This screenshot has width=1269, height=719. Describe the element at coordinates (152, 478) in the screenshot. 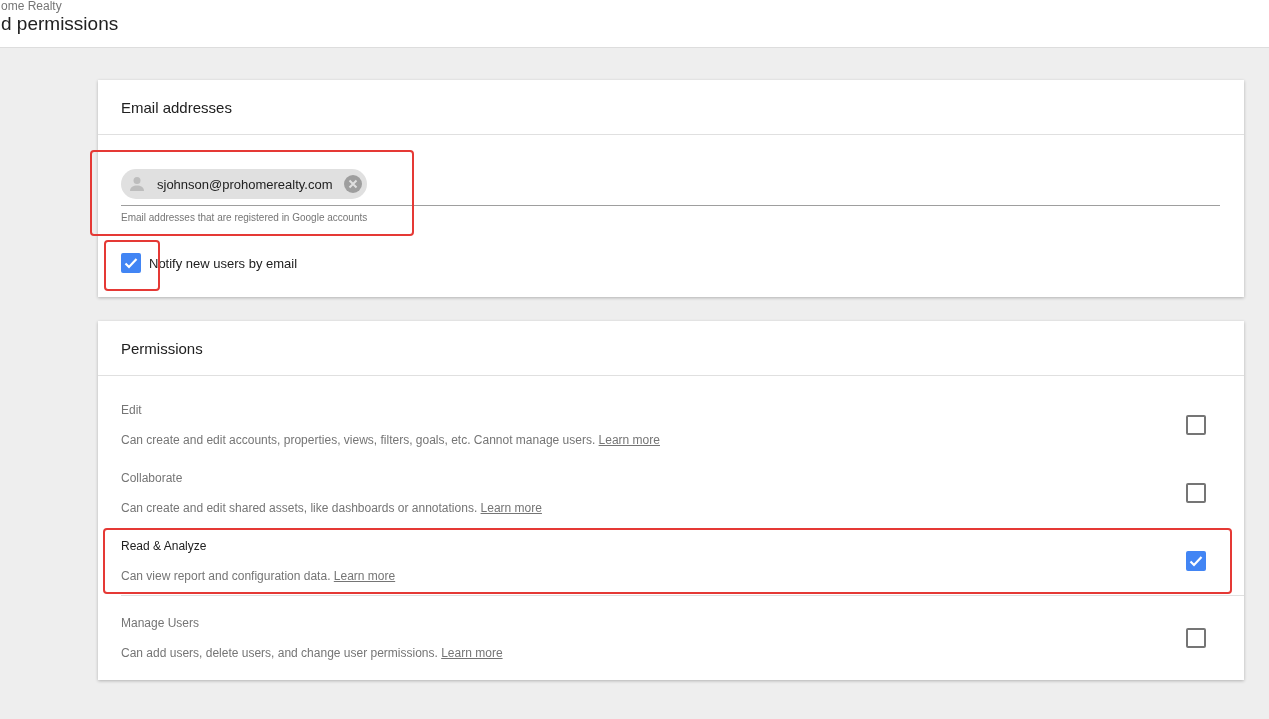

I see `permission-name: Collaborate` at that location.